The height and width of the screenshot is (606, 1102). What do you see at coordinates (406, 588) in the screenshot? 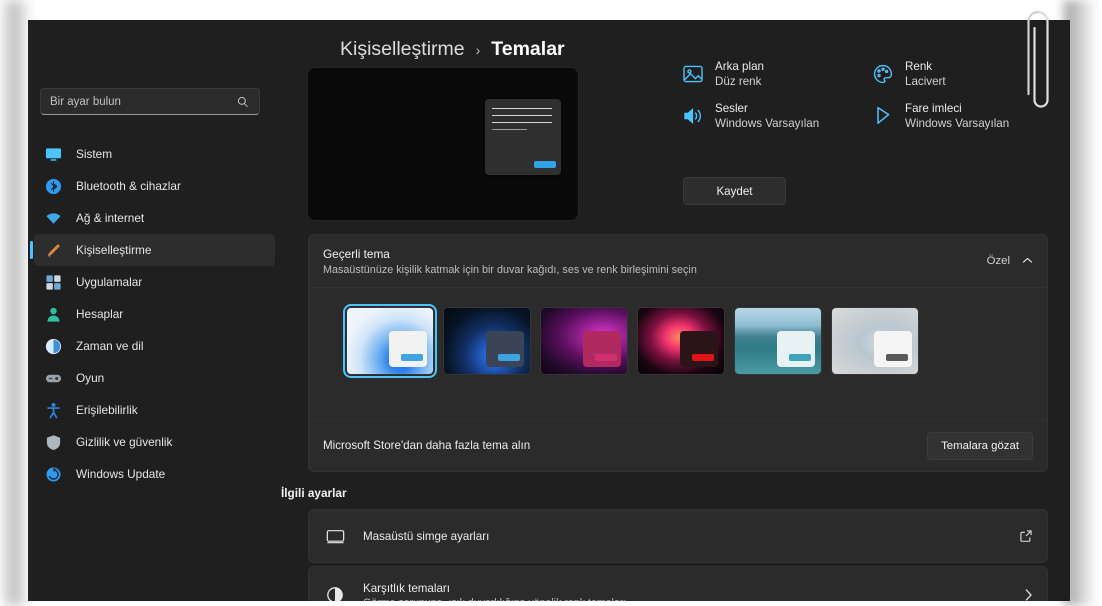
I see `related-row-title: Karşıtlık temaları` at bounding box center [406, 588].